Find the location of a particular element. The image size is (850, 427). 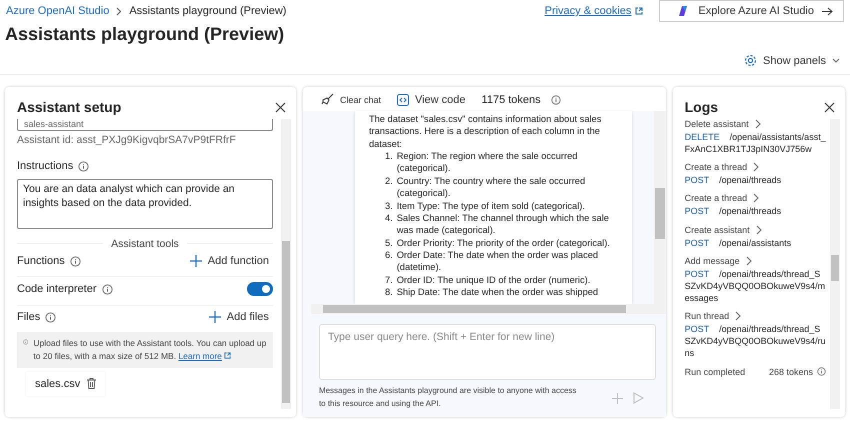

functions-label: Functions is located at coordinates (41, 261).